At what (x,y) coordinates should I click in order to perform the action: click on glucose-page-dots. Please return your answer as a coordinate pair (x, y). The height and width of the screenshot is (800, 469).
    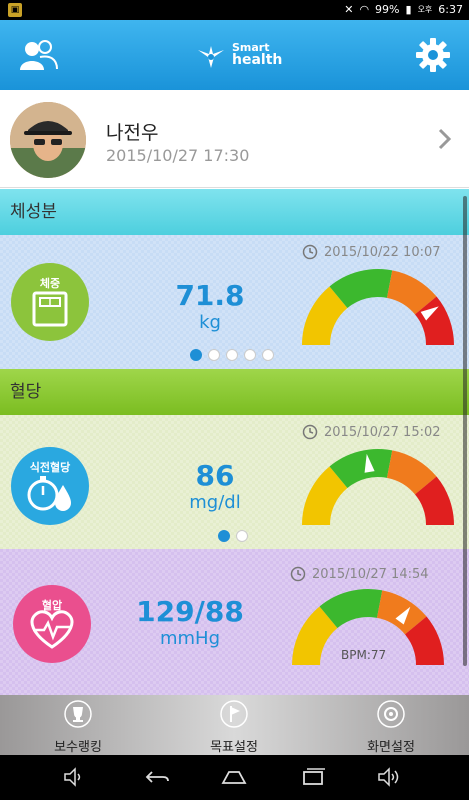
    Looking at the image, I should click on (233, 536).